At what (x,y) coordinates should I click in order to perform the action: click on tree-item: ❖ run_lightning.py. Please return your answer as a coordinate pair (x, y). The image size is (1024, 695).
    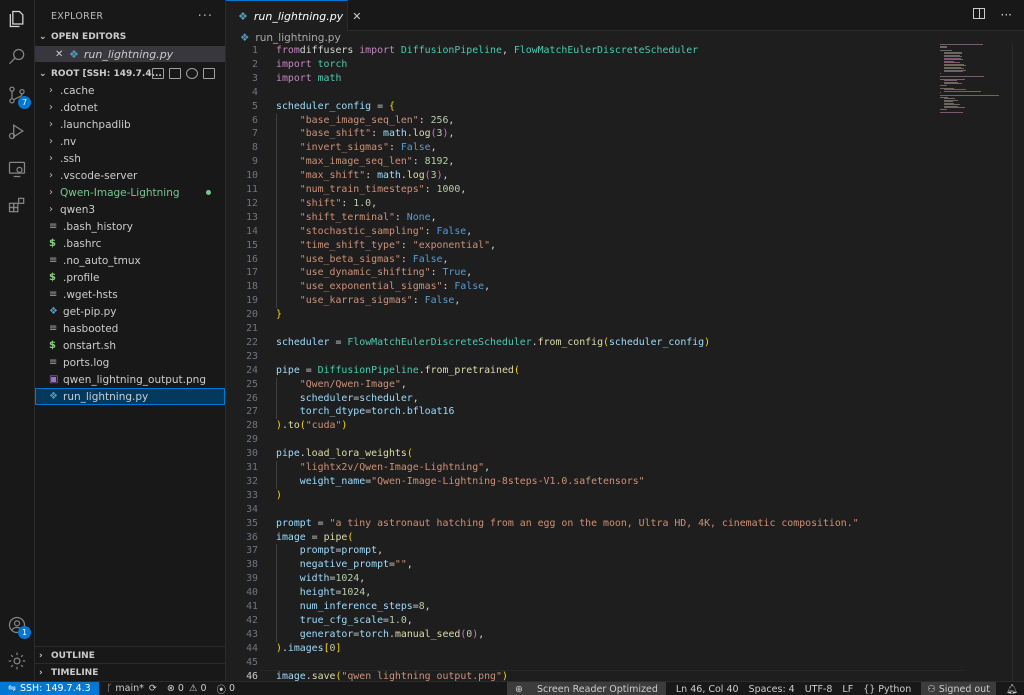
    Looking at the image, I should click on (130, 396).